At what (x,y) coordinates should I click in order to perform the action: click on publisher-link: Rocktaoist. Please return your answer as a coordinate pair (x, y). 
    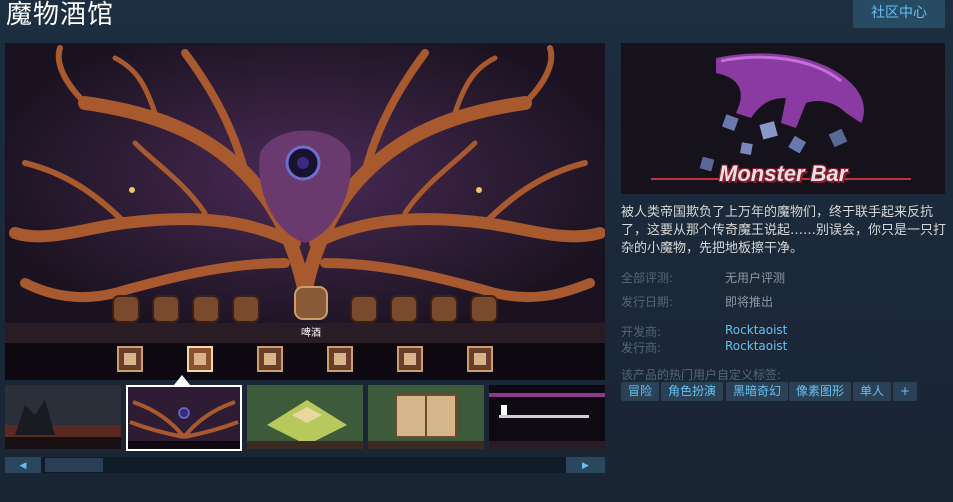
    Looking at the image, I should click on (756, 346).